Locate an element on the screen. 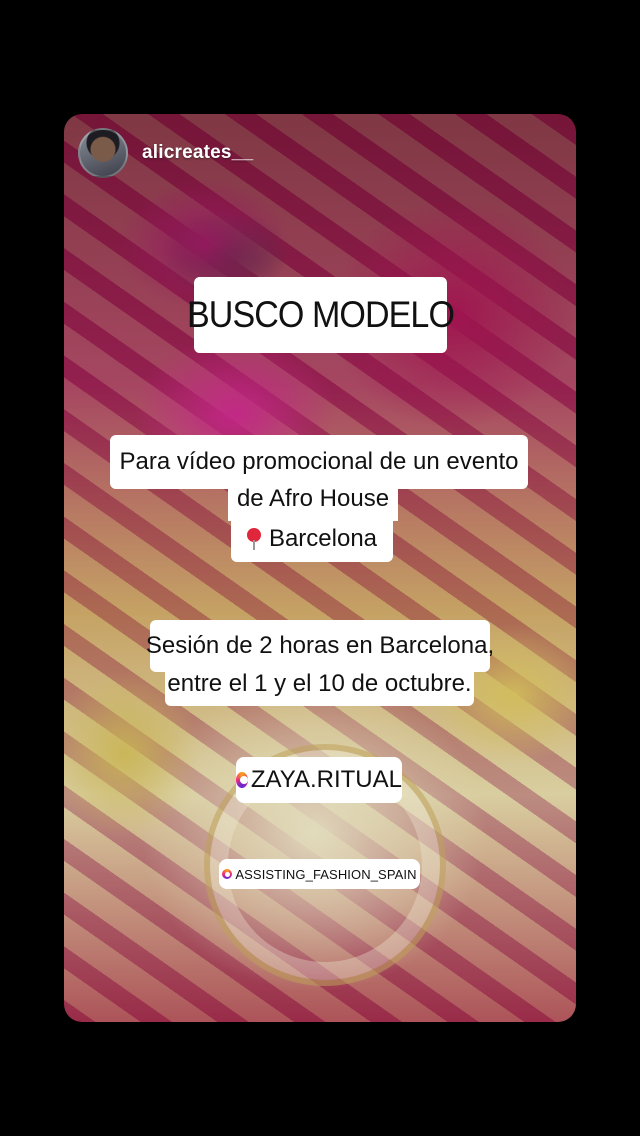  mention-handle: ZAYA.RITUAL is located at coordinates (326, 779).